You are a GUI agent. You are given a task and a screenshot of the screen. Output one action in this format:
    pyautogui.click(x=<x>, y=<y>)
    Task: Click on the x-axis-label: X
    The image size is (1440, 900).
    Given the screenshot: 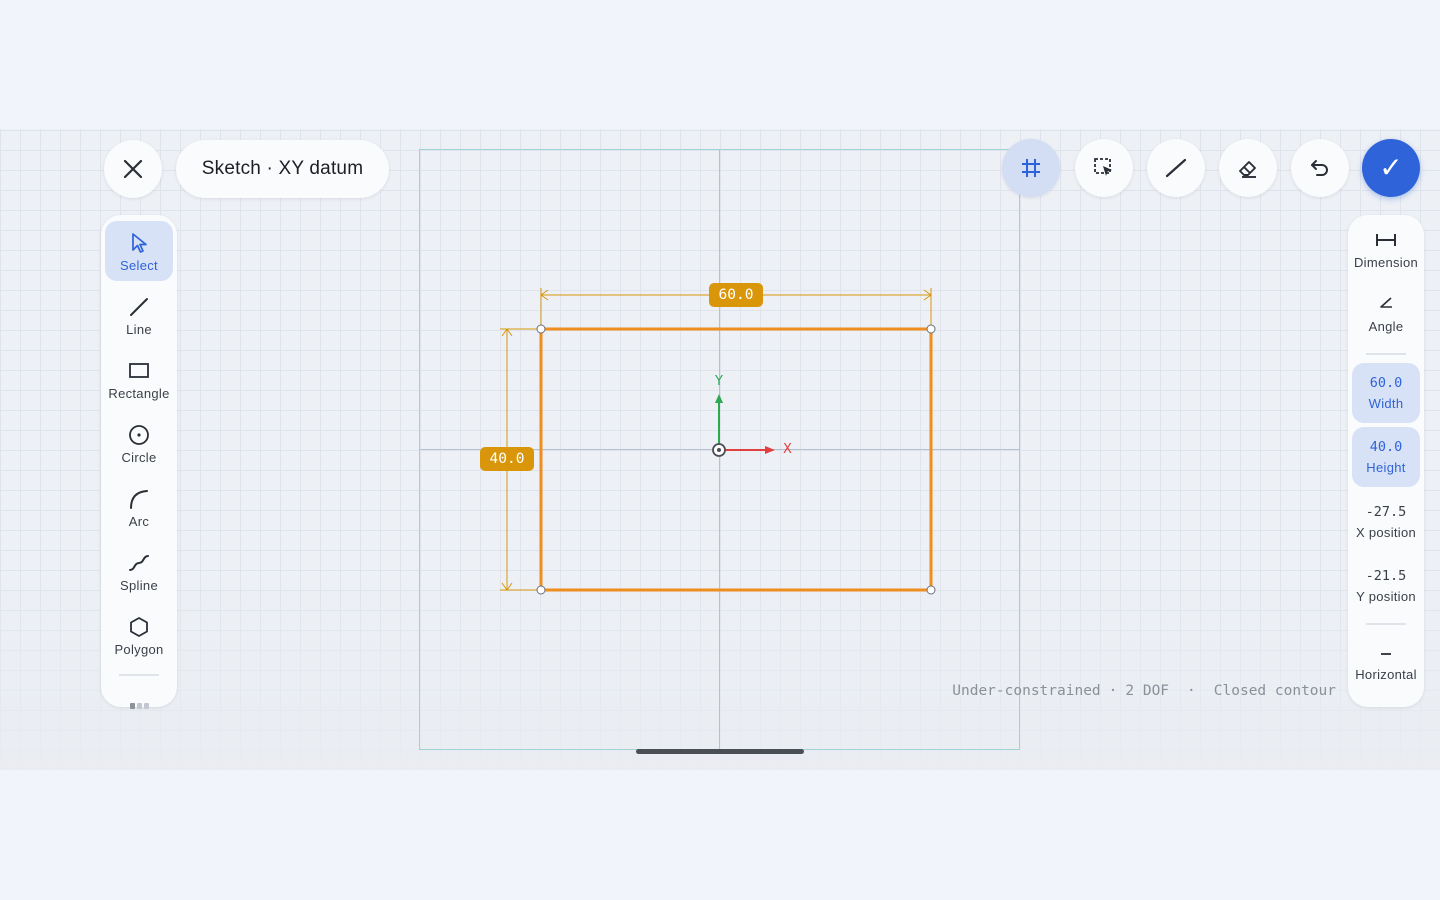 What is the action you would take?
    pyautogui.click(x=787, y=449)
    